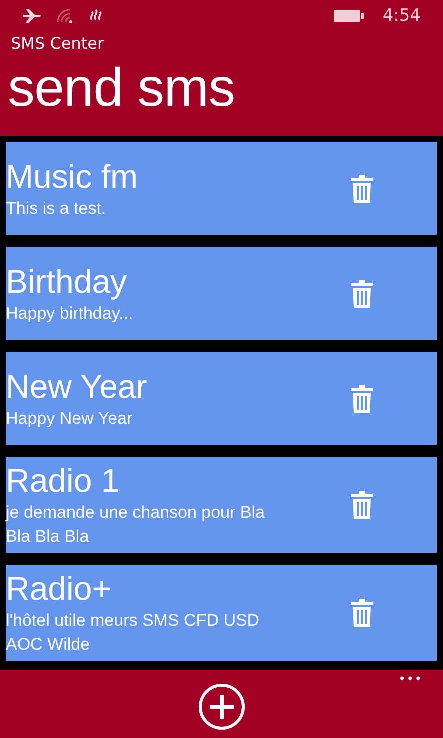 This screenshot has width=443, height=738. What do you see at coordinates (57, 209) in the screenshot?
I see `message-text: This is a test.` at bounding box center [57, 209].